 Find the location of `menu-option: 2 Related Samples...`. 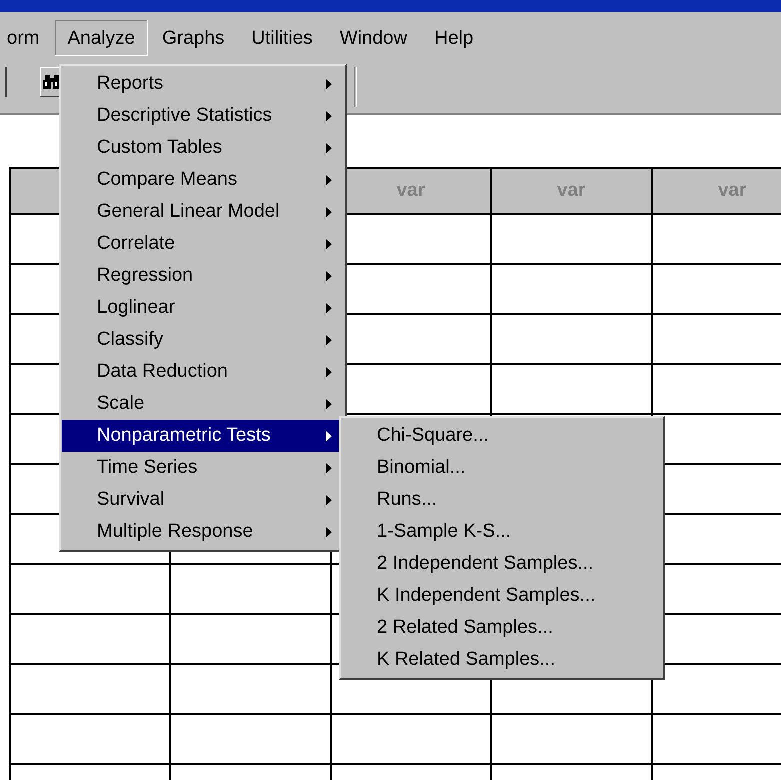

menu-option: 2 Related Samples... is located at coordinates (502, 628).